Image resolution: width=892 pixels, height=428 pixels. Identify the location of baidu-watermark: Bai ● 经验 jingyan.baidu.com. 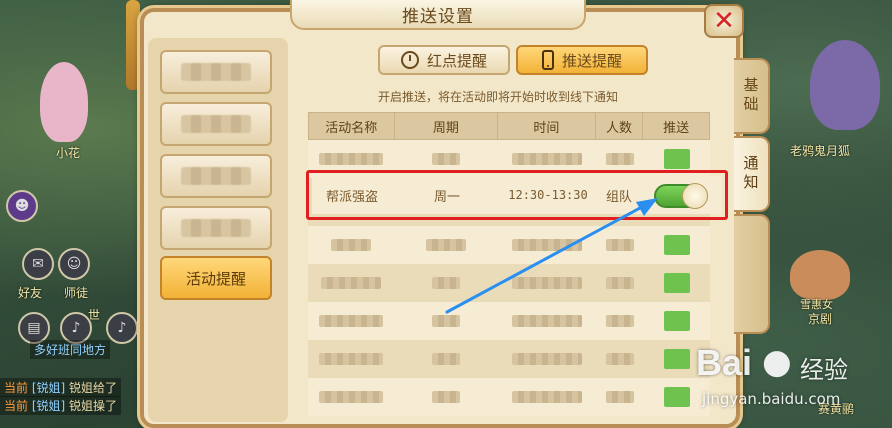
(791, 378).